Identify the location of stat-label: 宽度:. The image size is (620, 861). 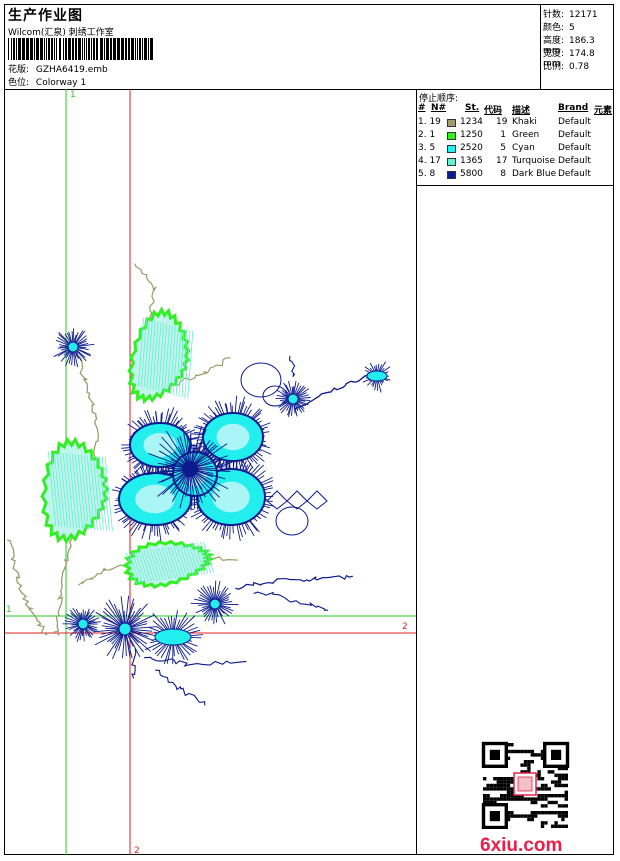
(556, 52).